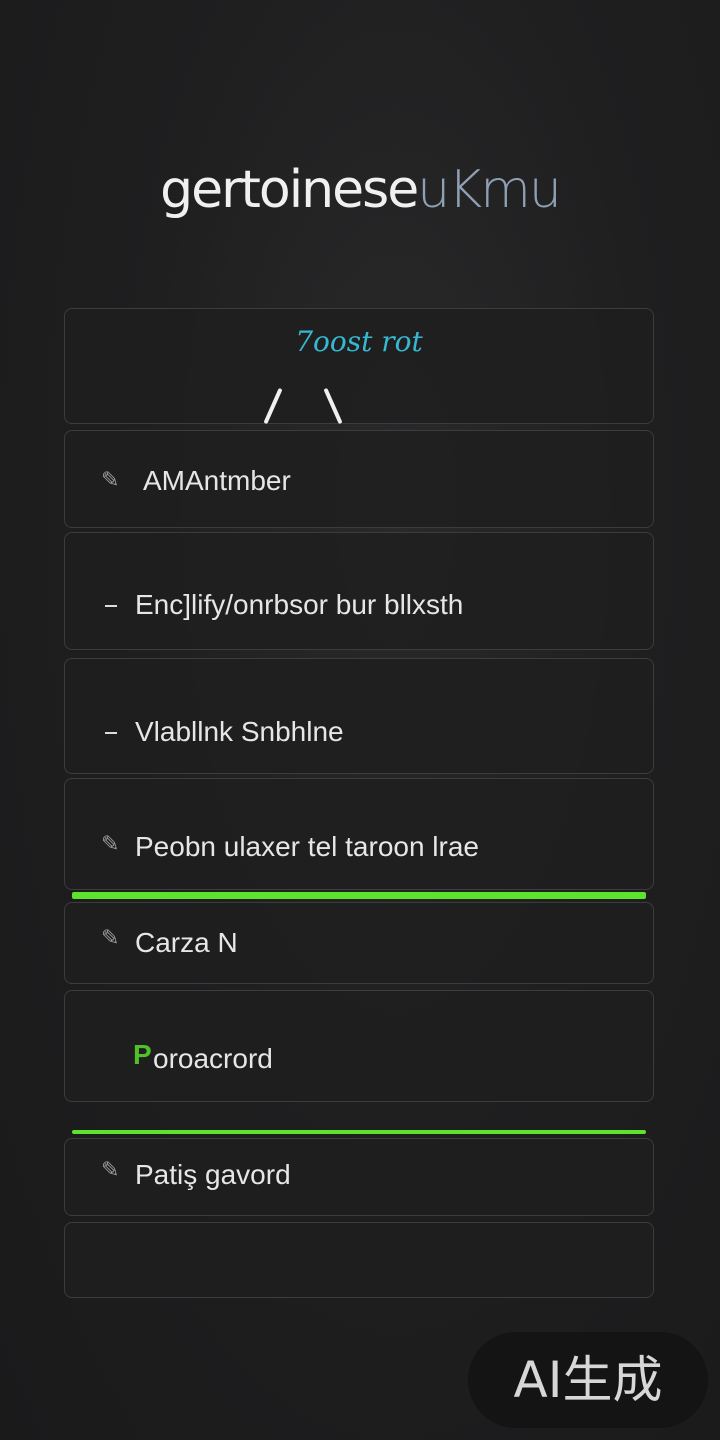 The height and width of the screenshot is (1440, 720). I want to click on list-item-label: Peobn ulaxer tel taroon lrae, so click(307, 846).